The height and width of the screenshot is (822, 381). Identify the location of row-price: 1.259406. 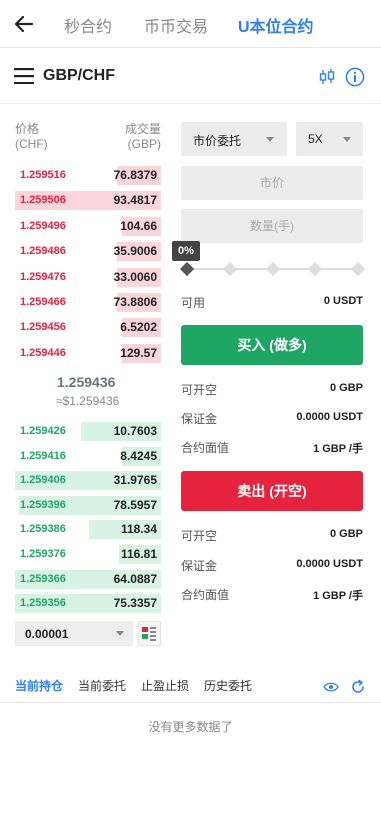
(43, 480).